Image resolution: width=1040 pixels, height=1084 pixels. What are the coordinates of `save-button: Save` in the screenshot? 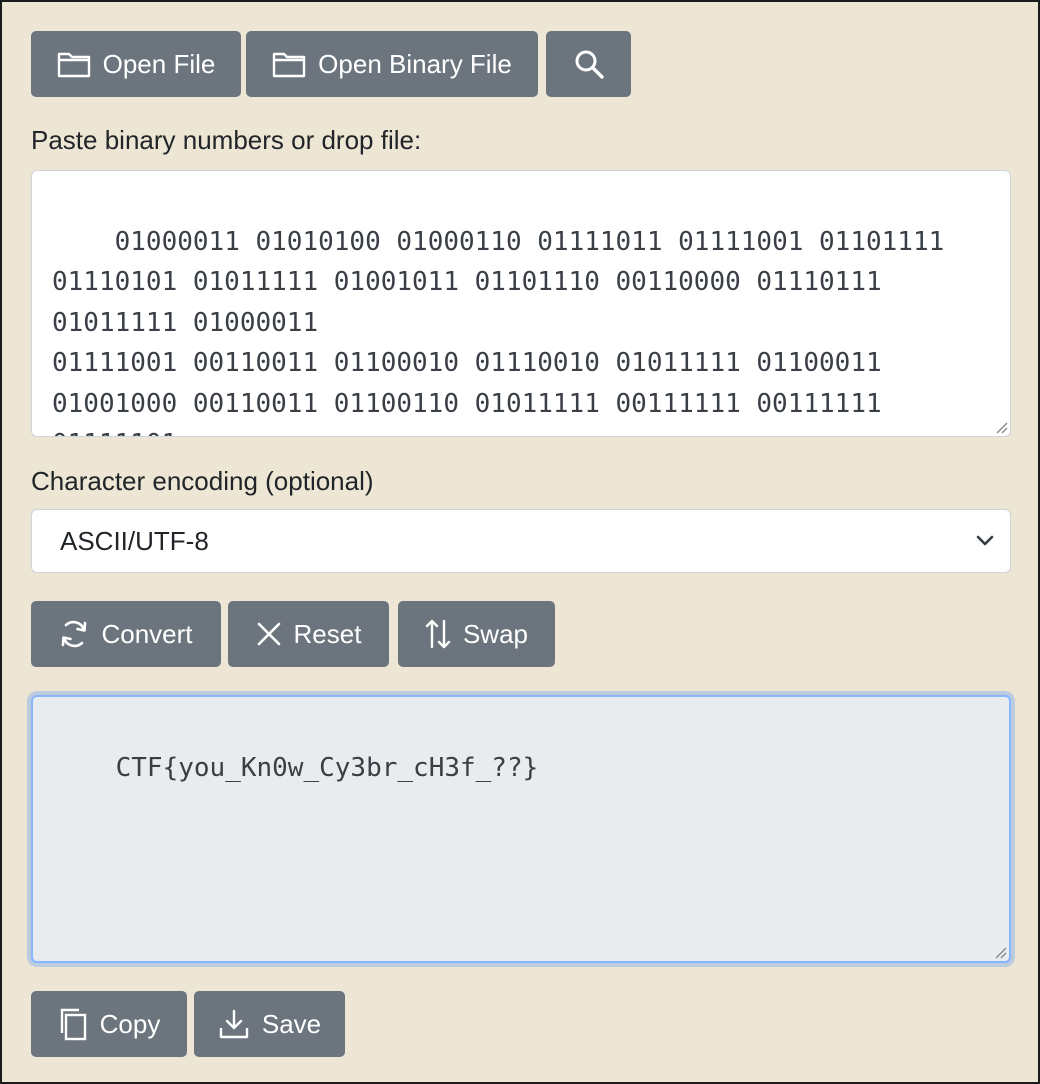 It's located at (269, 1024).